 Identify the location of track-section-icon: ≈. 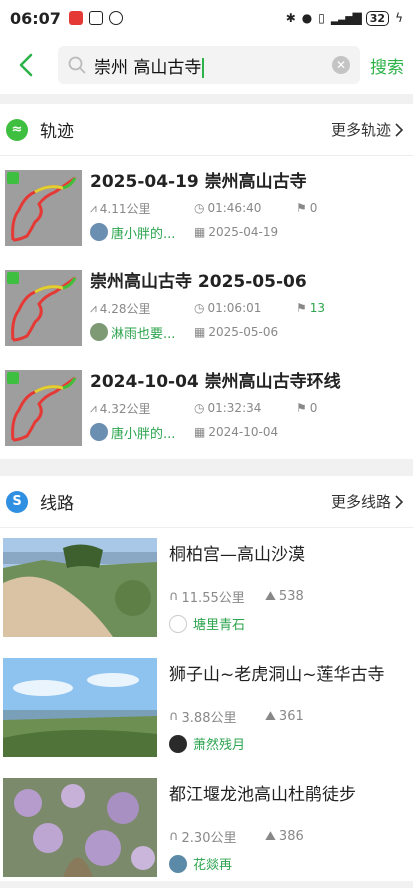
(17, 129).